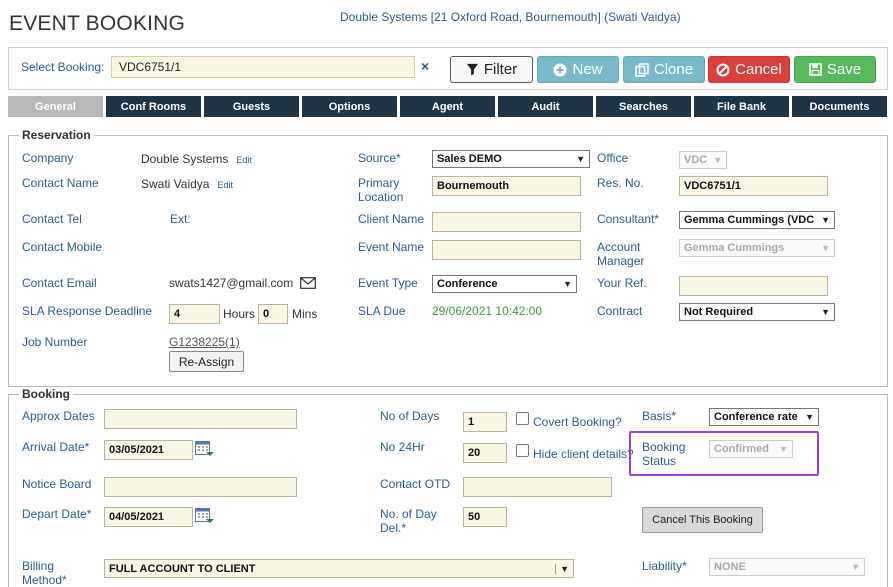  I want to click on booking-status-select: Confirmed ▼, so click(751, 449).